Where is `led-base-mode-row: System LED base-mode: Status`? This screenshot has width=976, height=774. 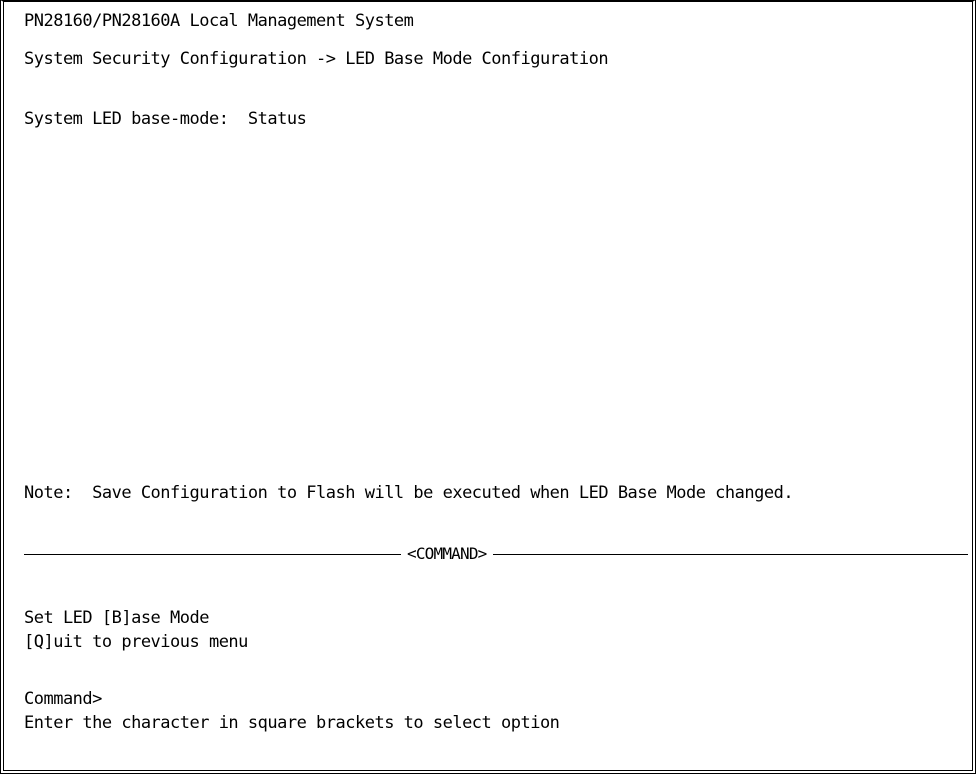
led-base-mode-row: System LED base-mode: Status is located at coordinates (165, 119).